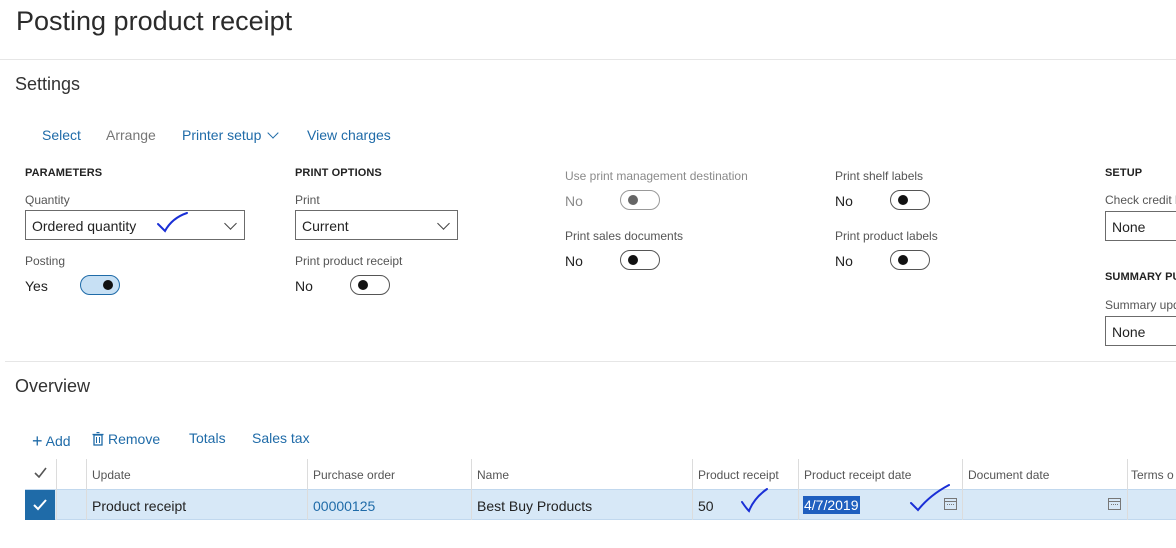  Describe the element at coordinates (879, 176) in the screenshot. I see `print-shelf-labels-label: Print shelf labels` at that location.